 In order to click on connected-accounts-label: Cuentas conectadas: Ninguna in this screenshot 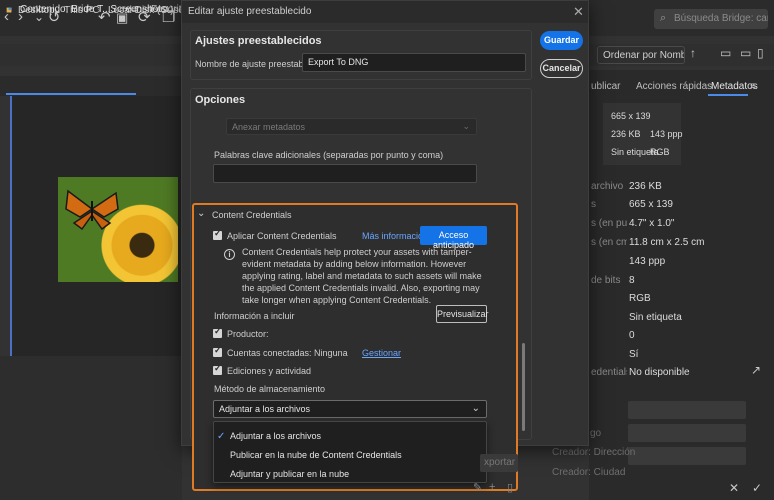, I will do `click(287, 353)`.